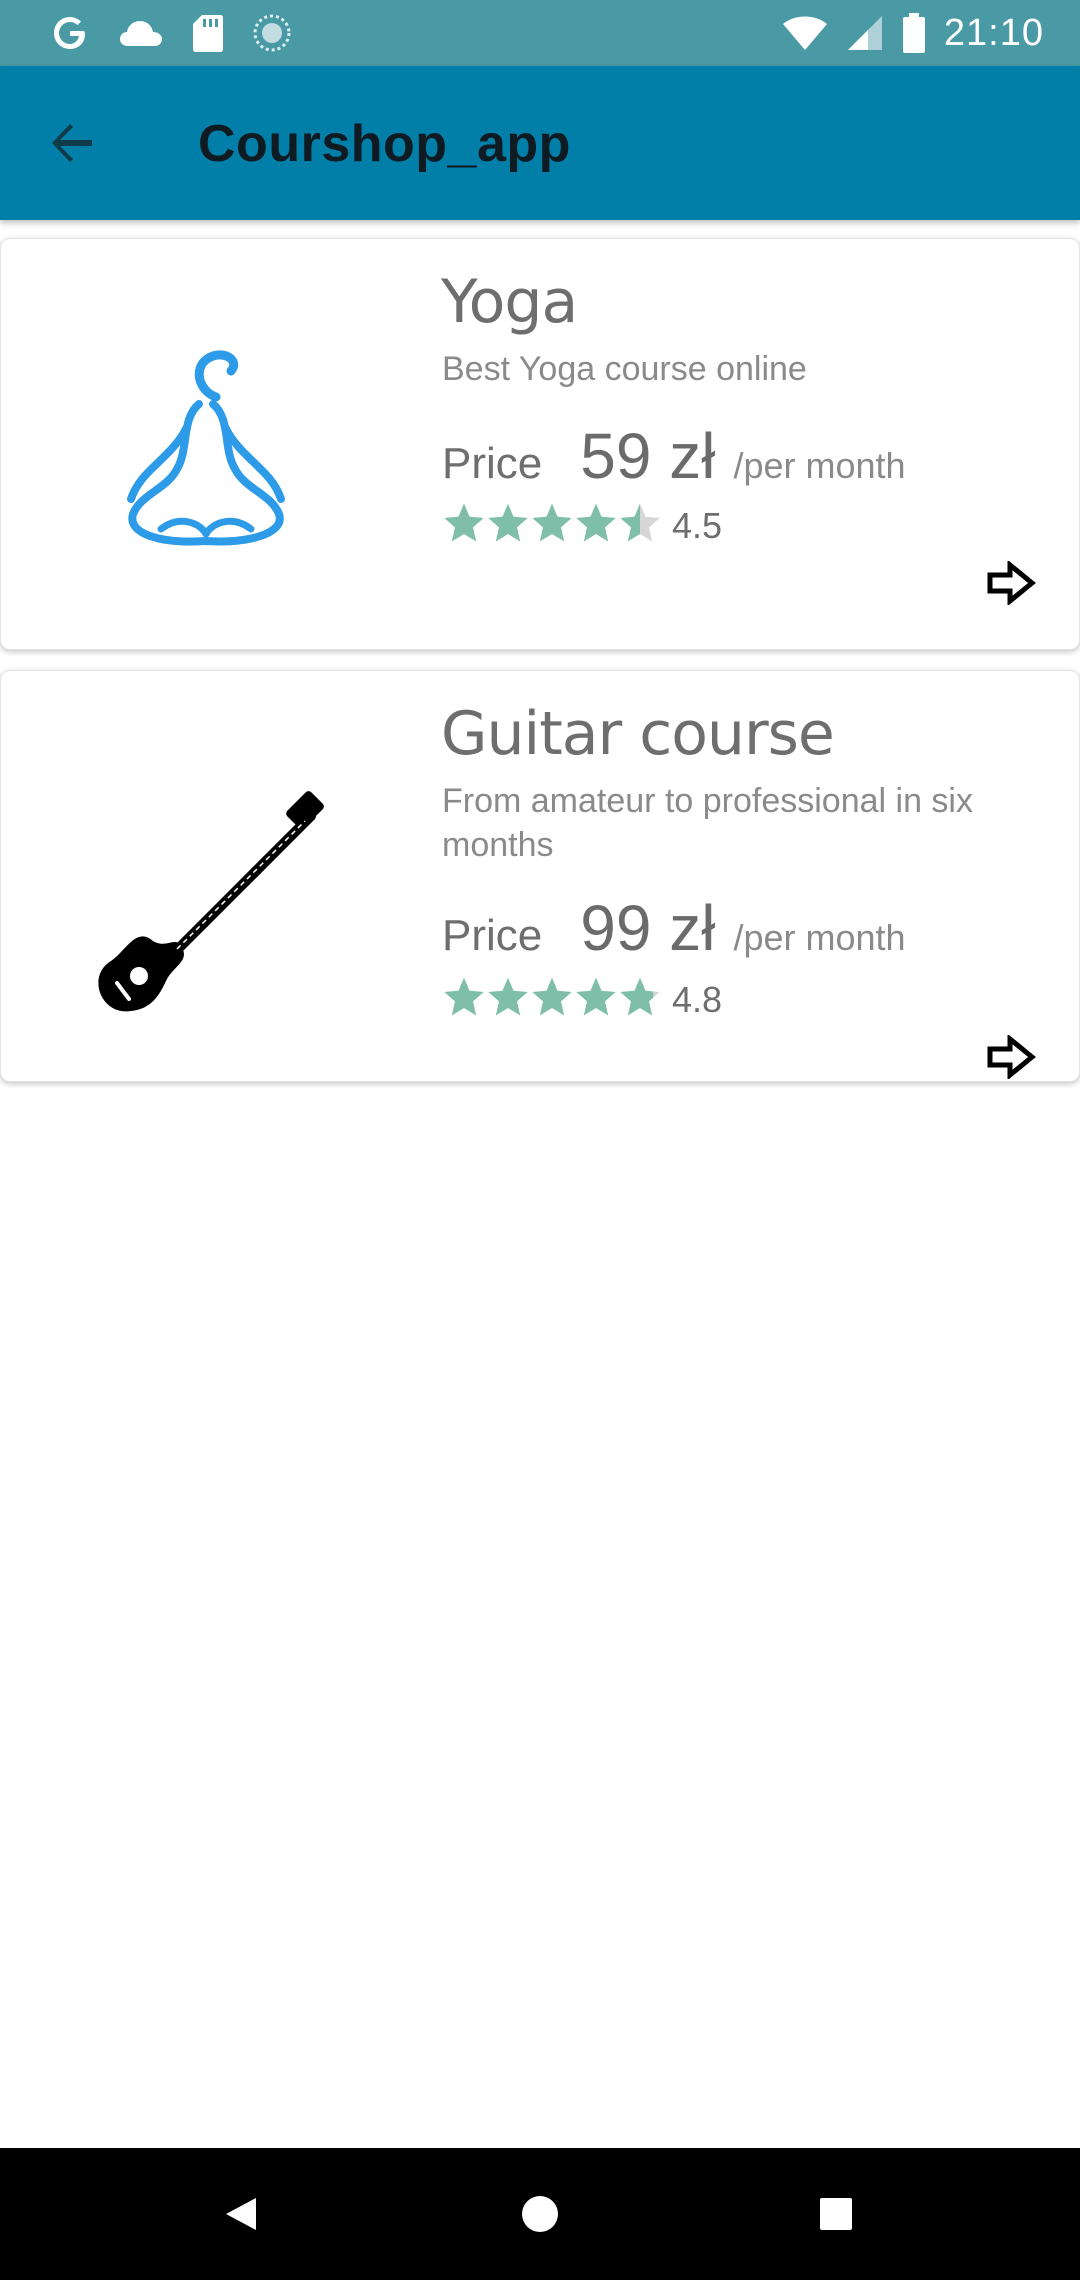 The image size is (1080, 2280). I want to click on price-row: Price 99 zł /per month, so click(674, 928).